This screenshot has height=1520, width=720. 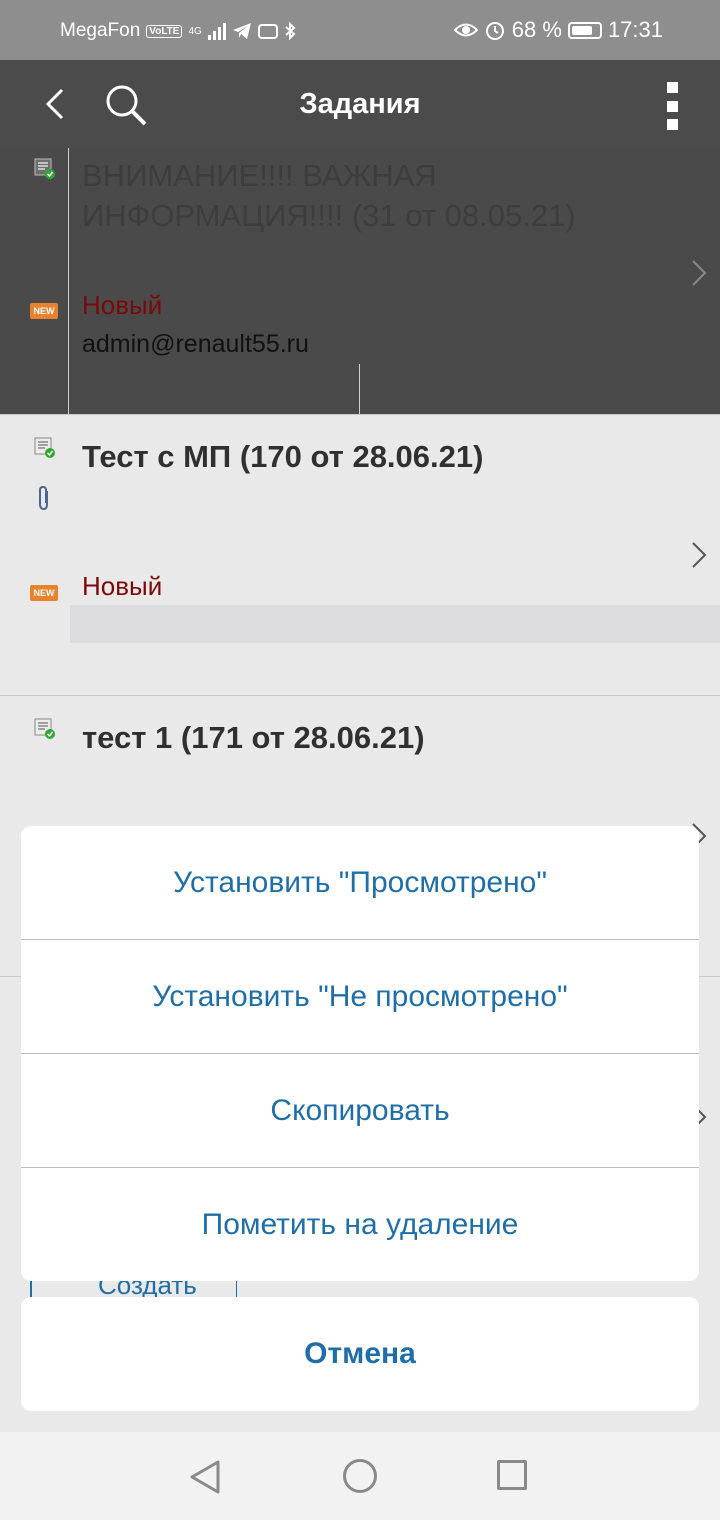 I want to click on bluetooth-icon, so click(x=290, y=31).